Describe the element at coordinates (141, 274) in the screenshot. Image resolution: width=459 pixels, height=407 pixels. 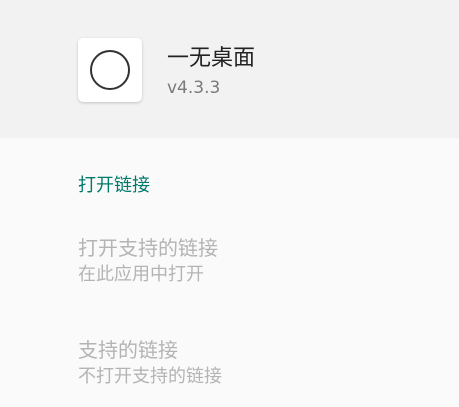
I see `pref-summary: 在此应用中打开` at that location.